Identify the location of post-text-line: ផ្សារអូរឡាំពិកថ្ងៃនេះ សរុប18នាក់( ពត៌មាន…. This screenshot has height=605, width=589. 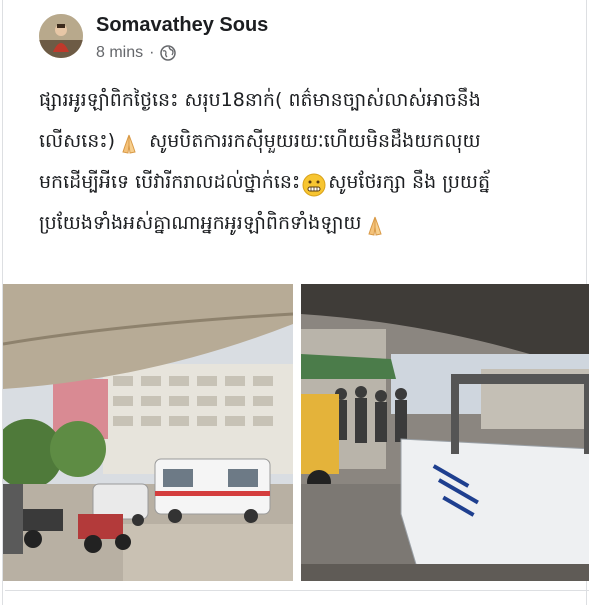
(260, 100).